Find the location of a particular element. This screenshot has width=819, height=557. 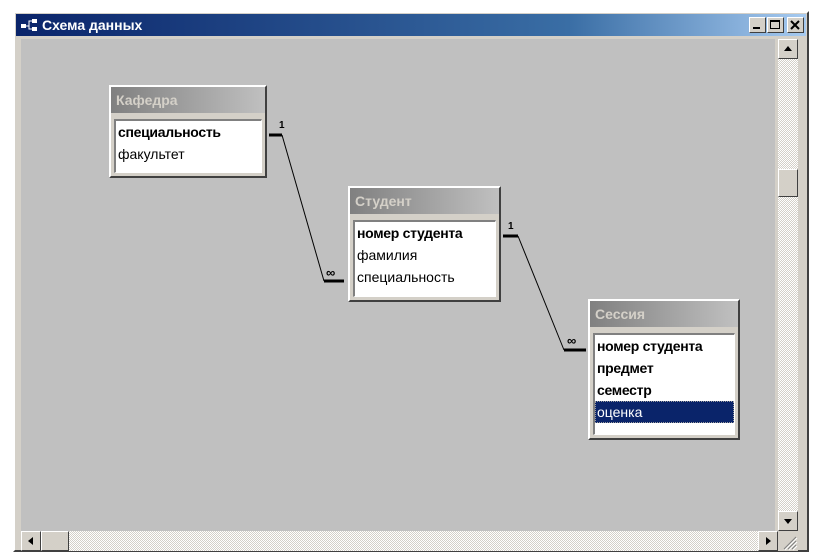

field-list: специальность факультет is located at coordinates (188, 146).